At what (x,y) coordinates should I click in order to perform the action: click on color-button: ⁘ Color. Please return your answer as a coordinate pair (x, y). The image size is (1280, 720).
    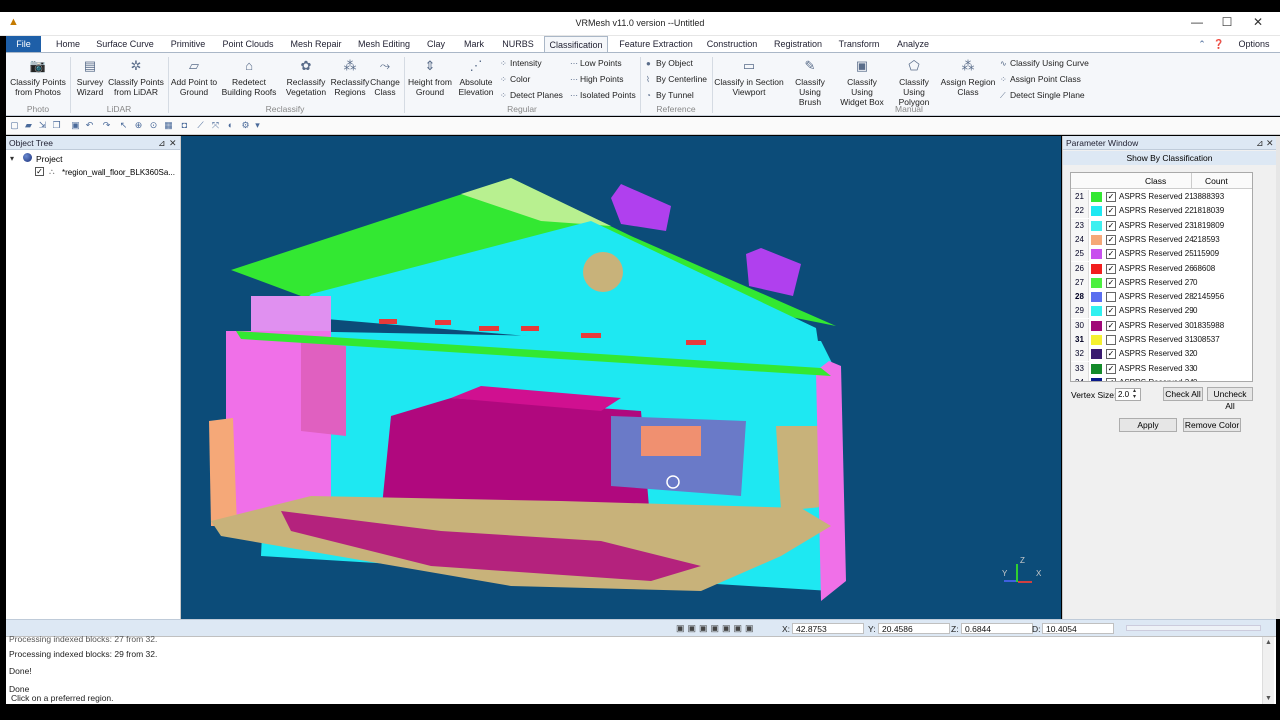
    Looking at the image, I should click on (515, 79).